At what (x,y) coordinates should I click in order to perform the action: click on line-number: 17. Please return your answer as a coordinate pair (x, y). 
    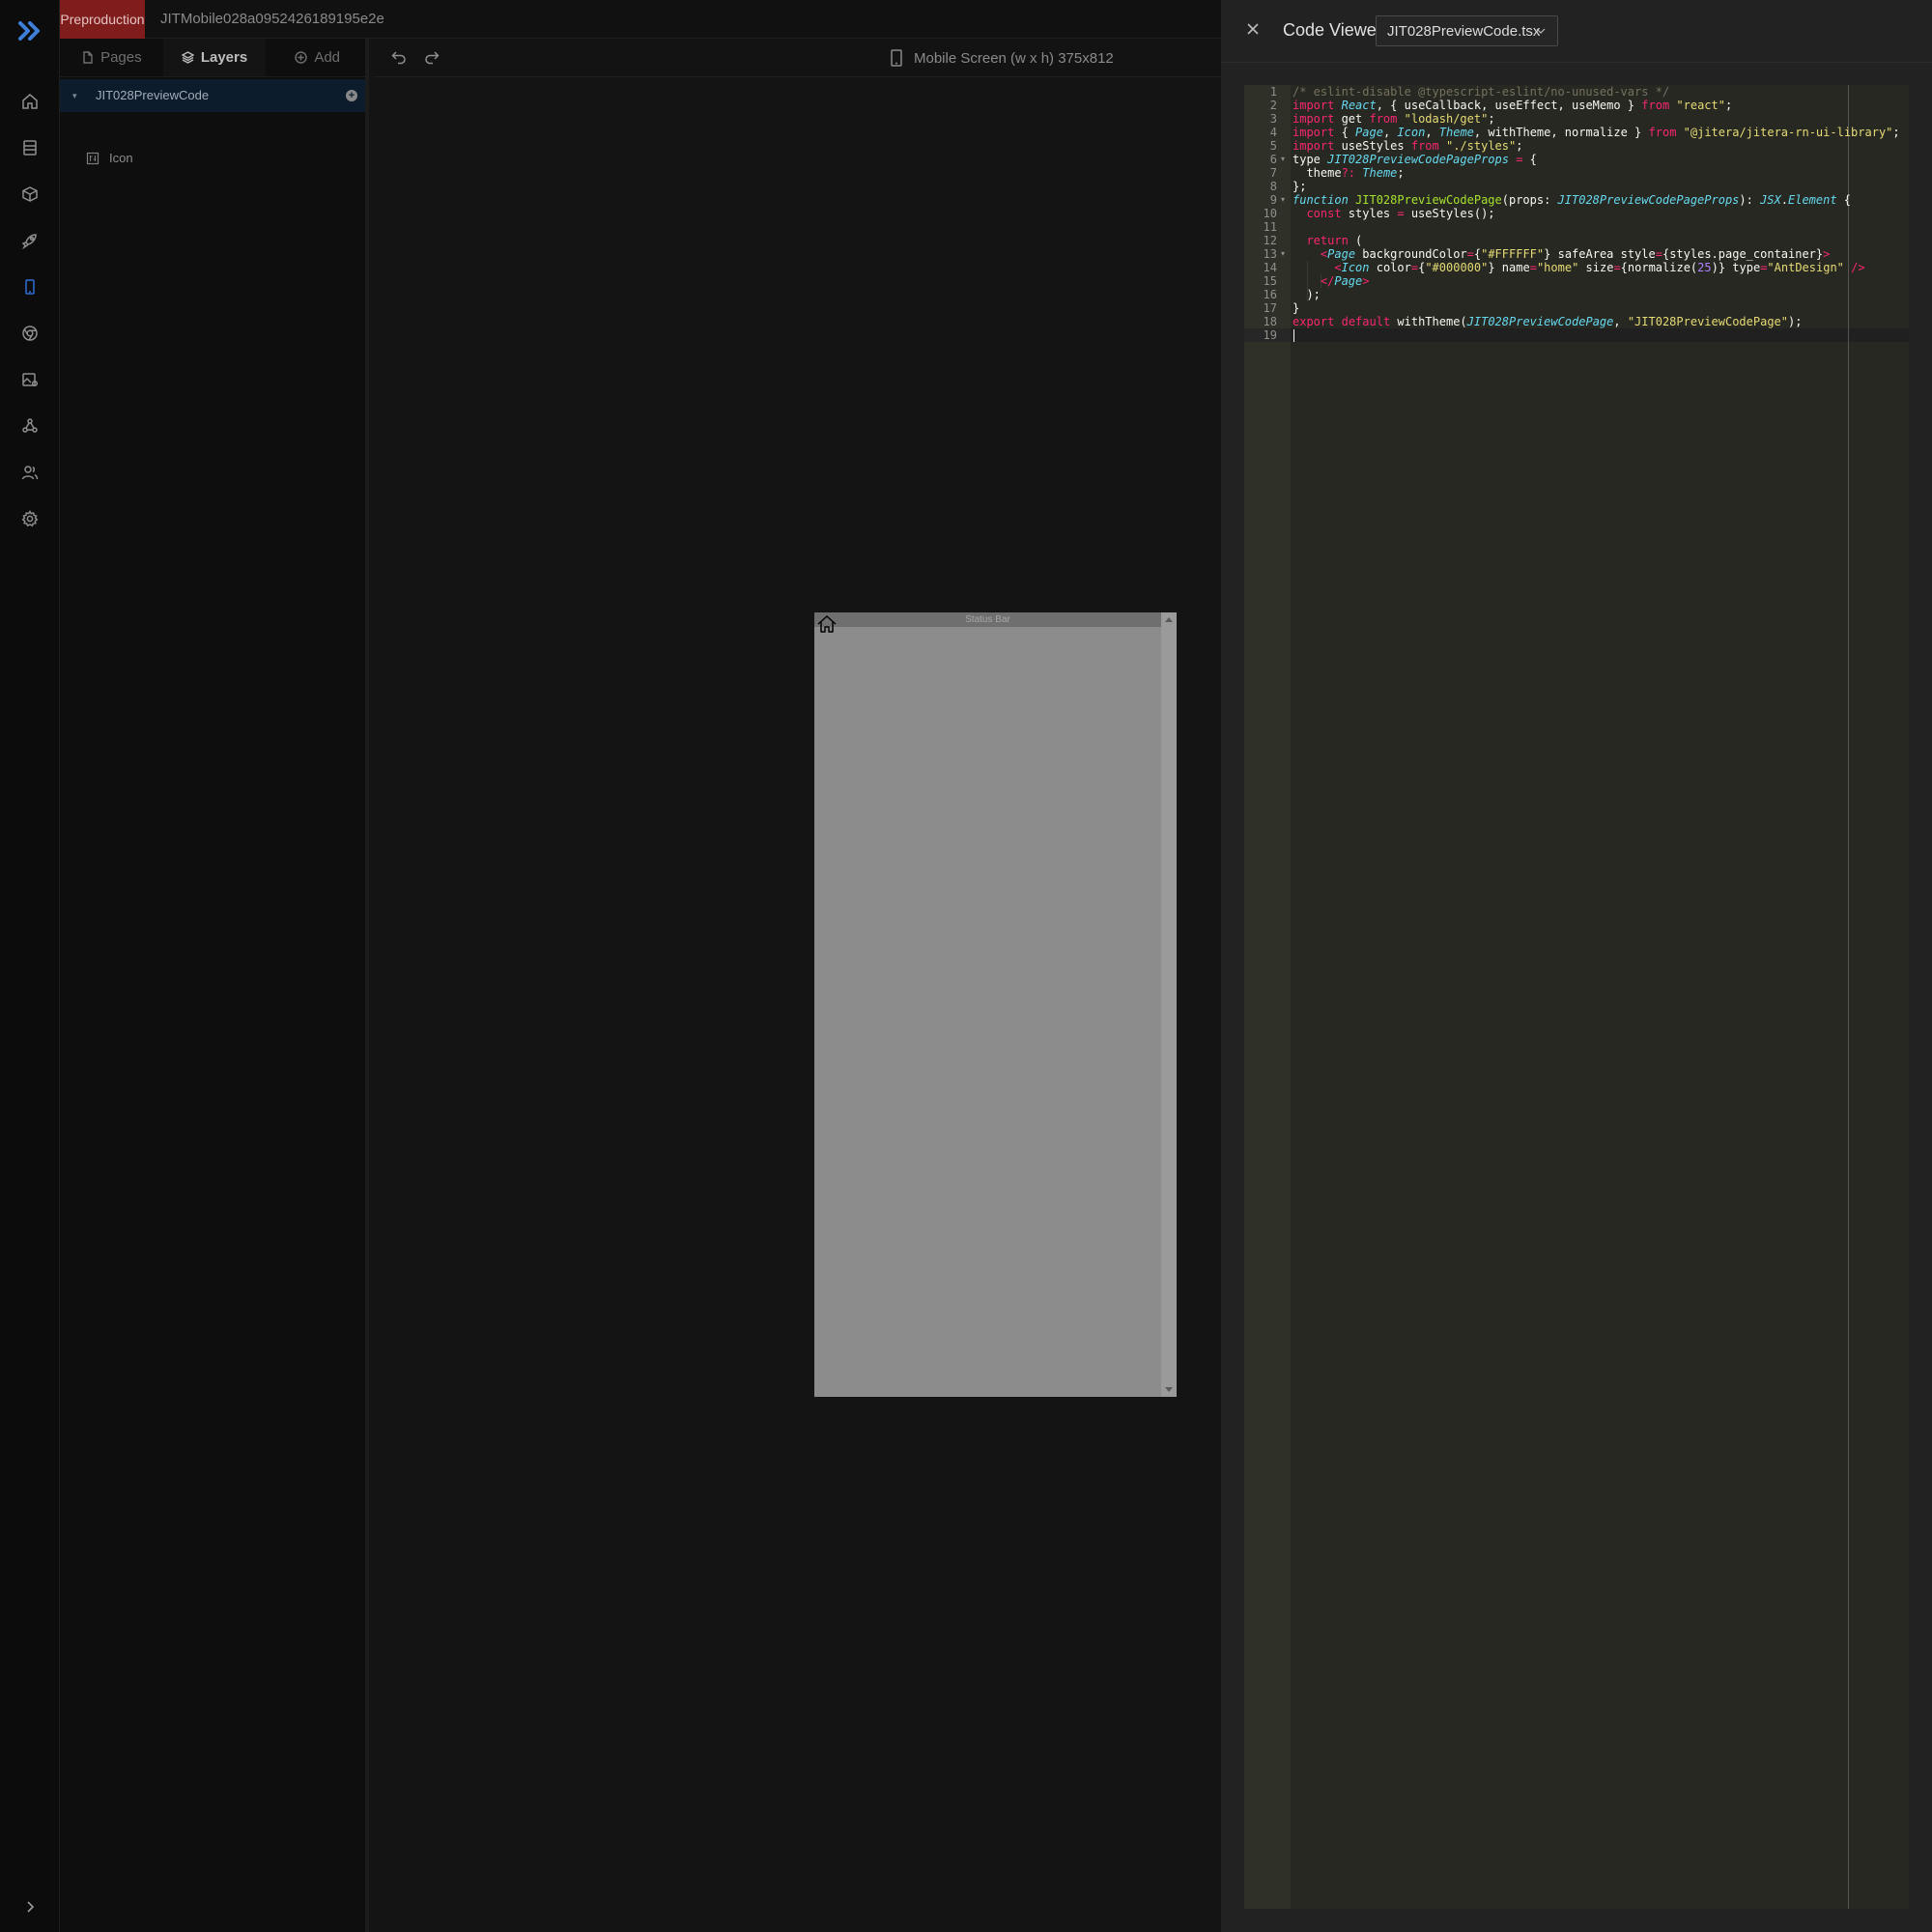
    Looking at the image, I should click on (1270, 308).